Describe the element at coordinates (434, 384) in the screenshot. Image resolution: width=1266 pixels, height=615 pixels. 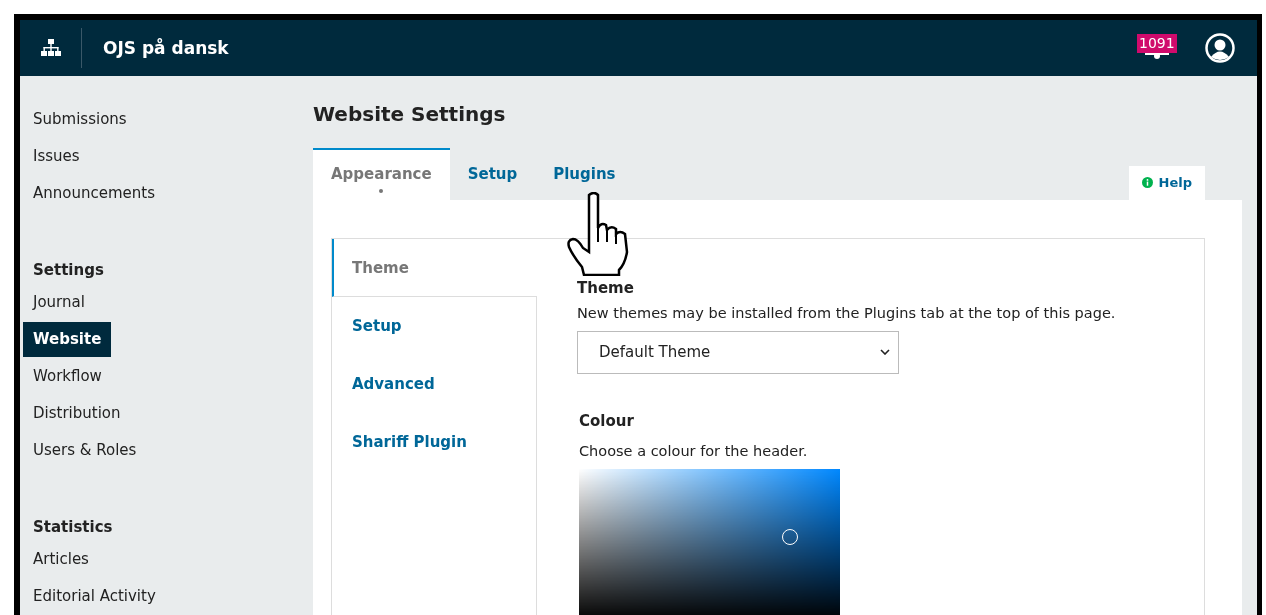
I see `side-tab: Advanced` at that location.